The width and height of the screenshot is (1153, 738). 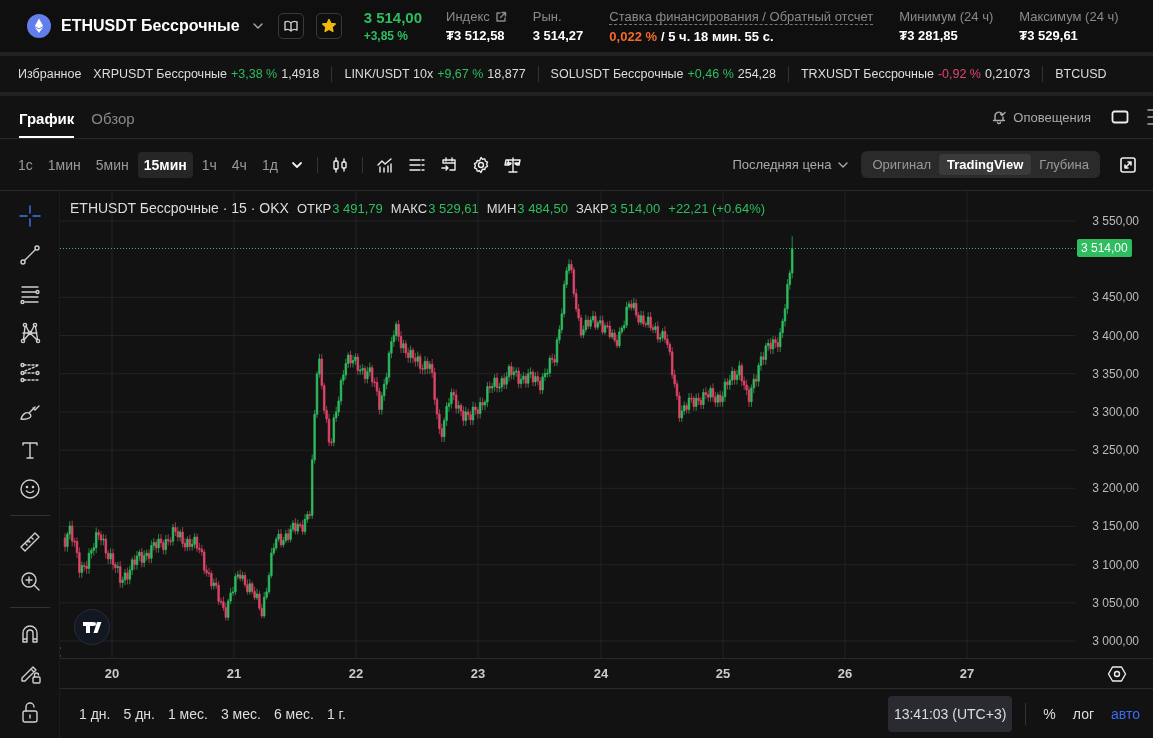 I want to click on replay-icon, so click(x=448, y=164).